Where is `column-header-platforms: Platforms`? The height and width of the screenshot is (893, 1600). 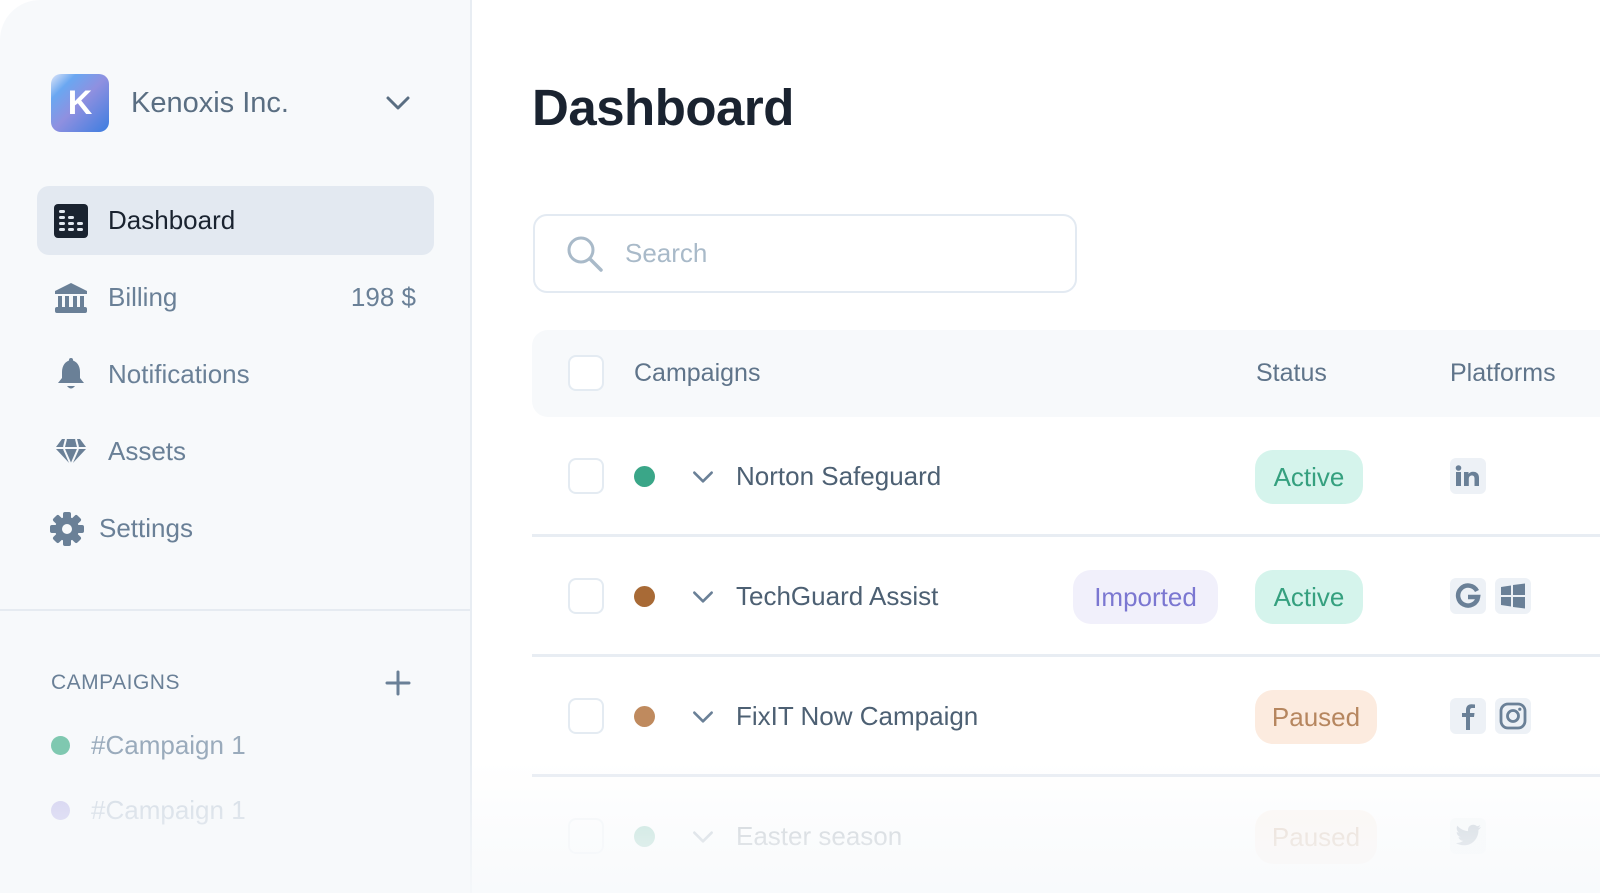
column-header-platforms: Platforms is located at coordinates (1503, 373).